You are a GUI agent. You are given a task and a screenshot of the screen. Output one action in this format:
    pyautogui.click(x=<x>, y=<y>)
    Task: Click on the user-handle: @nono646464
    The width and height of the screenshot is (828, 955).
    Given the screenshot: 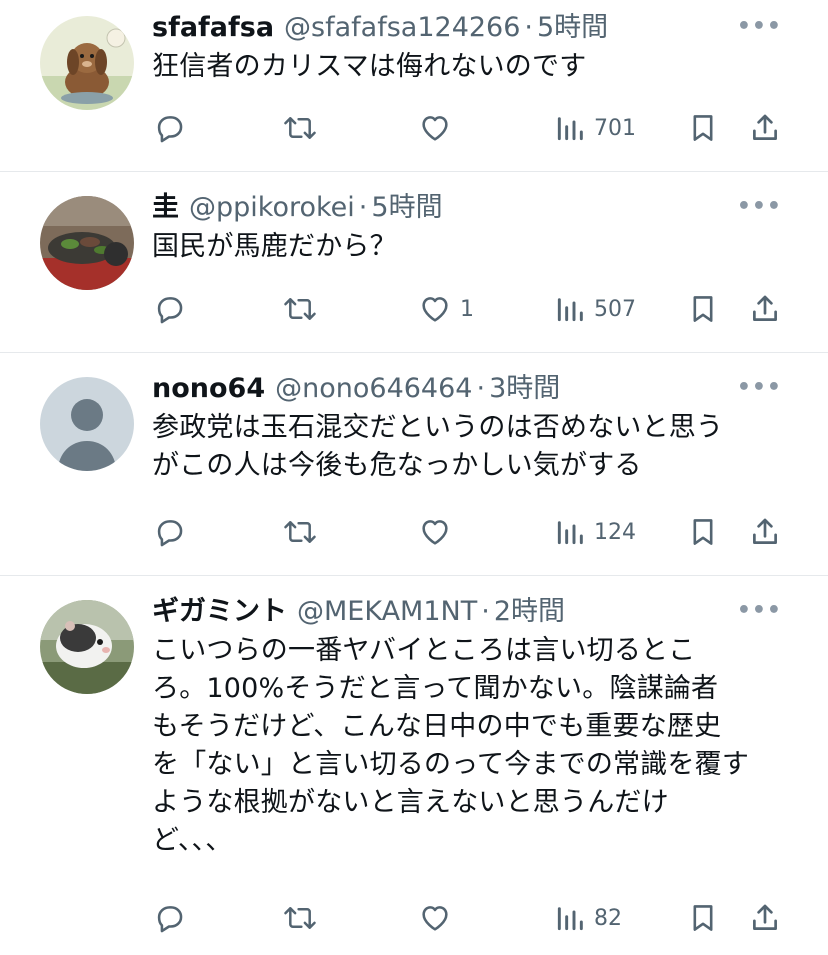 What is the action you would take?
    pyautogui.click(x=373, y=389)
    